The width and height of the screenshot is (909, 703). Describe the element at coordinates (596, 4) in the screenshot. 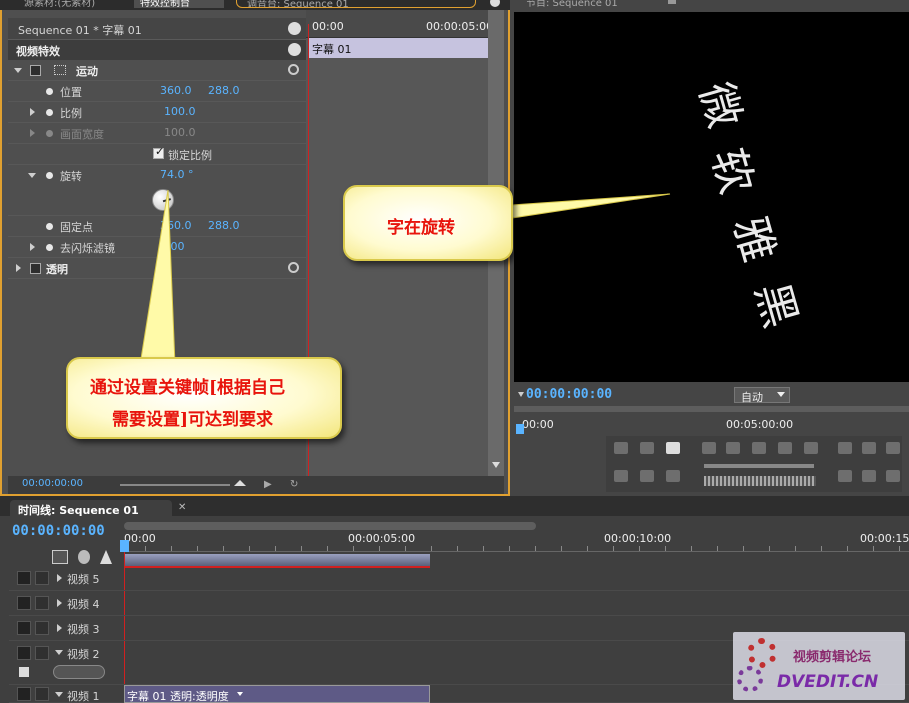

I see `program-tab: 节目: Sequence 01` at that location.